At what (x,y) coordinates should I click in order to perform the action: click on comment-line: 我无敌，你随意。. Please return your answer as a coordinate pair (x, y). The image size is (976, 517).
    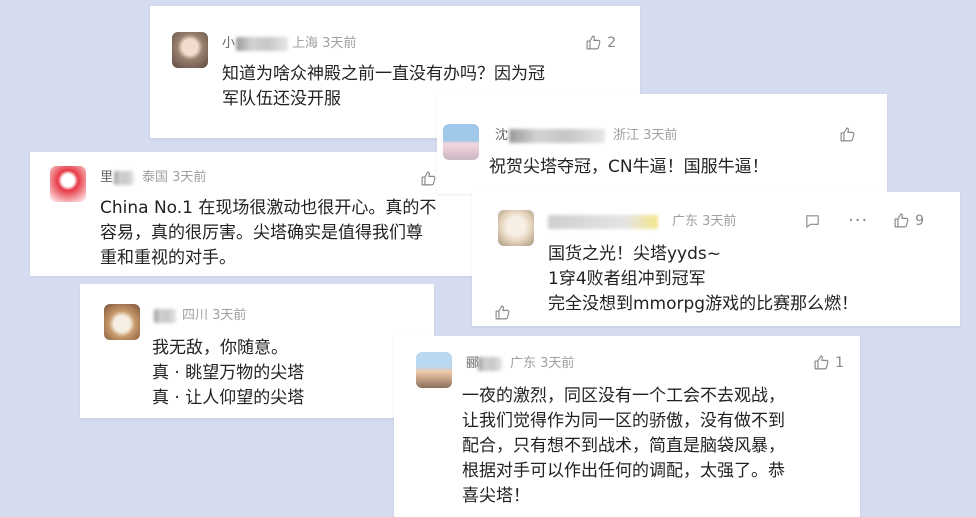
    Looking at the image, I should click on (220, 348).